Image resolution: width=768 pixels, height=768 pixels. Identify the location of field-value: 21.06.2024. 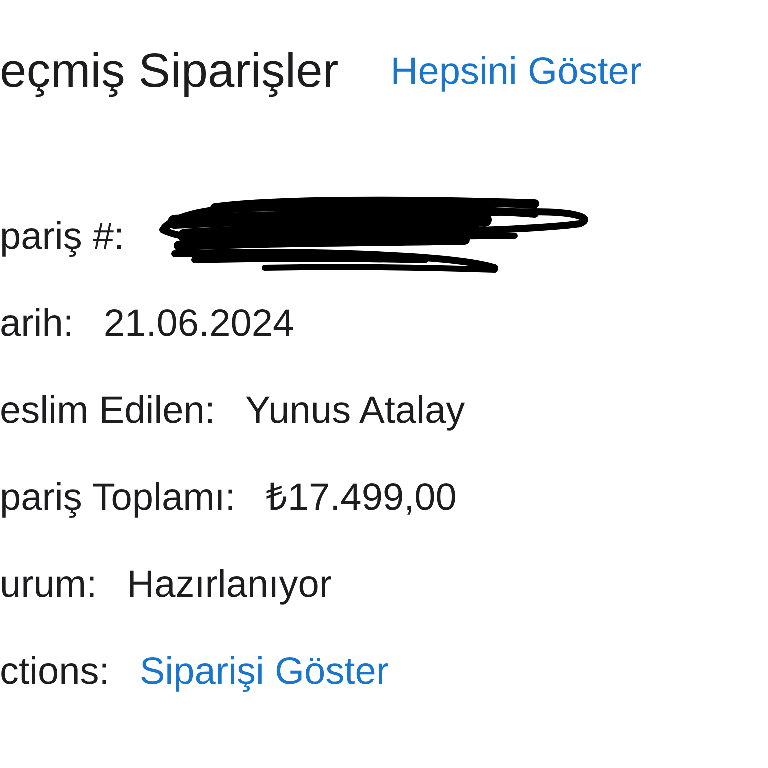
(199, 323).